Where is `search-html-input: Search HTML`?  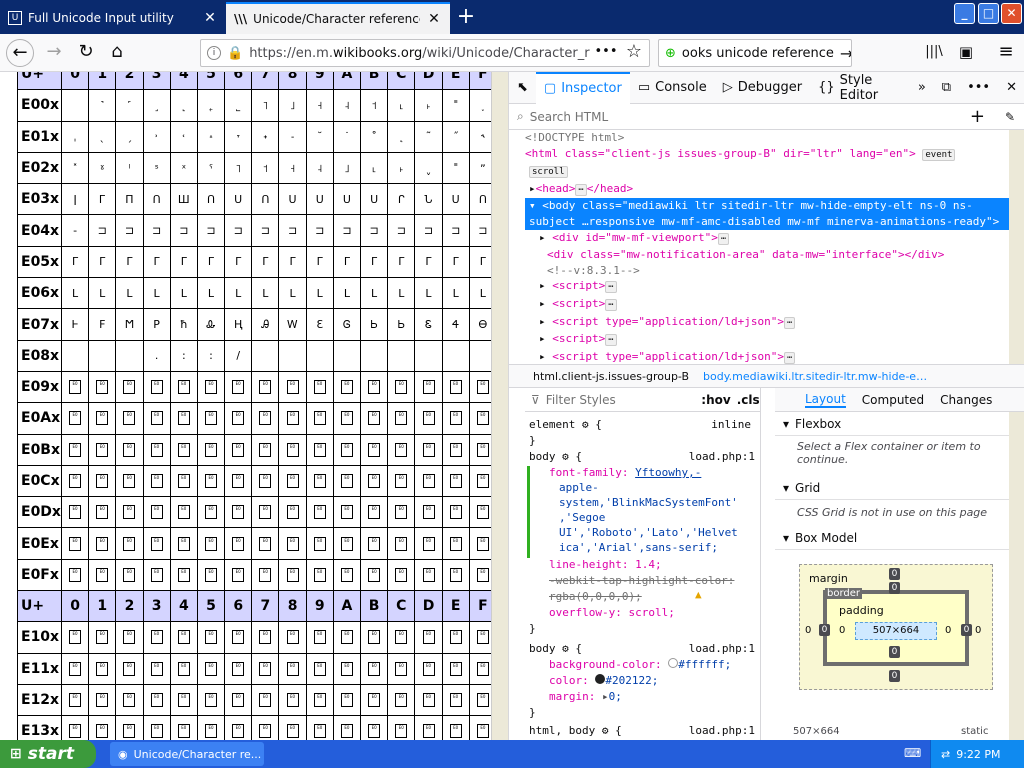
search-html-input: Search HTML is located at coordinates (747, 117).